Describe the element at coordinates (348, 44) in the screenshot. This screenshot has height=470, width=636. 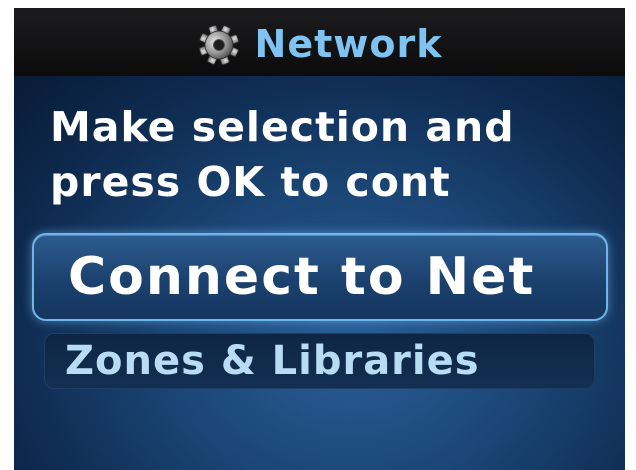
I see `screen-title: Network` at that location.